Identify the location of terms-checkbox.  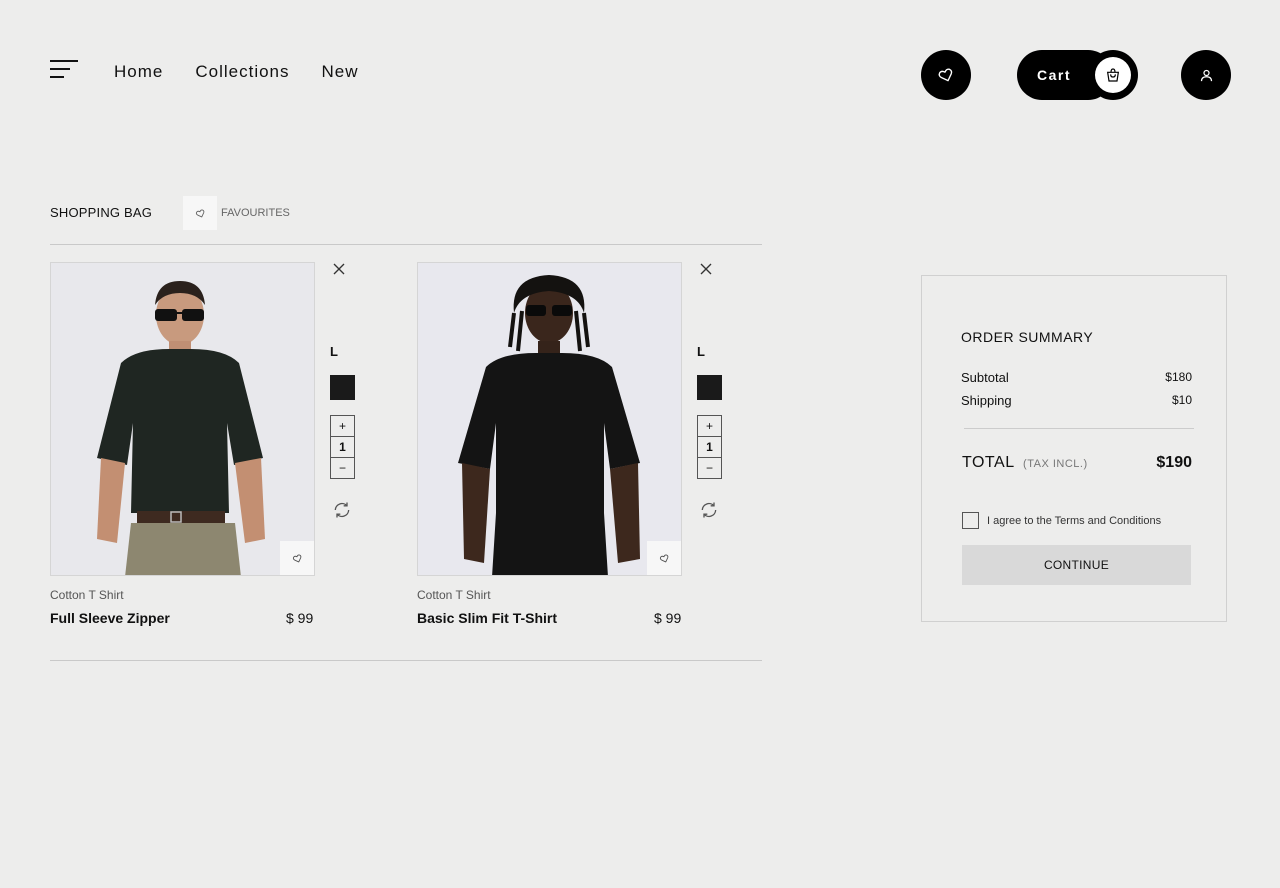
(970, 520).